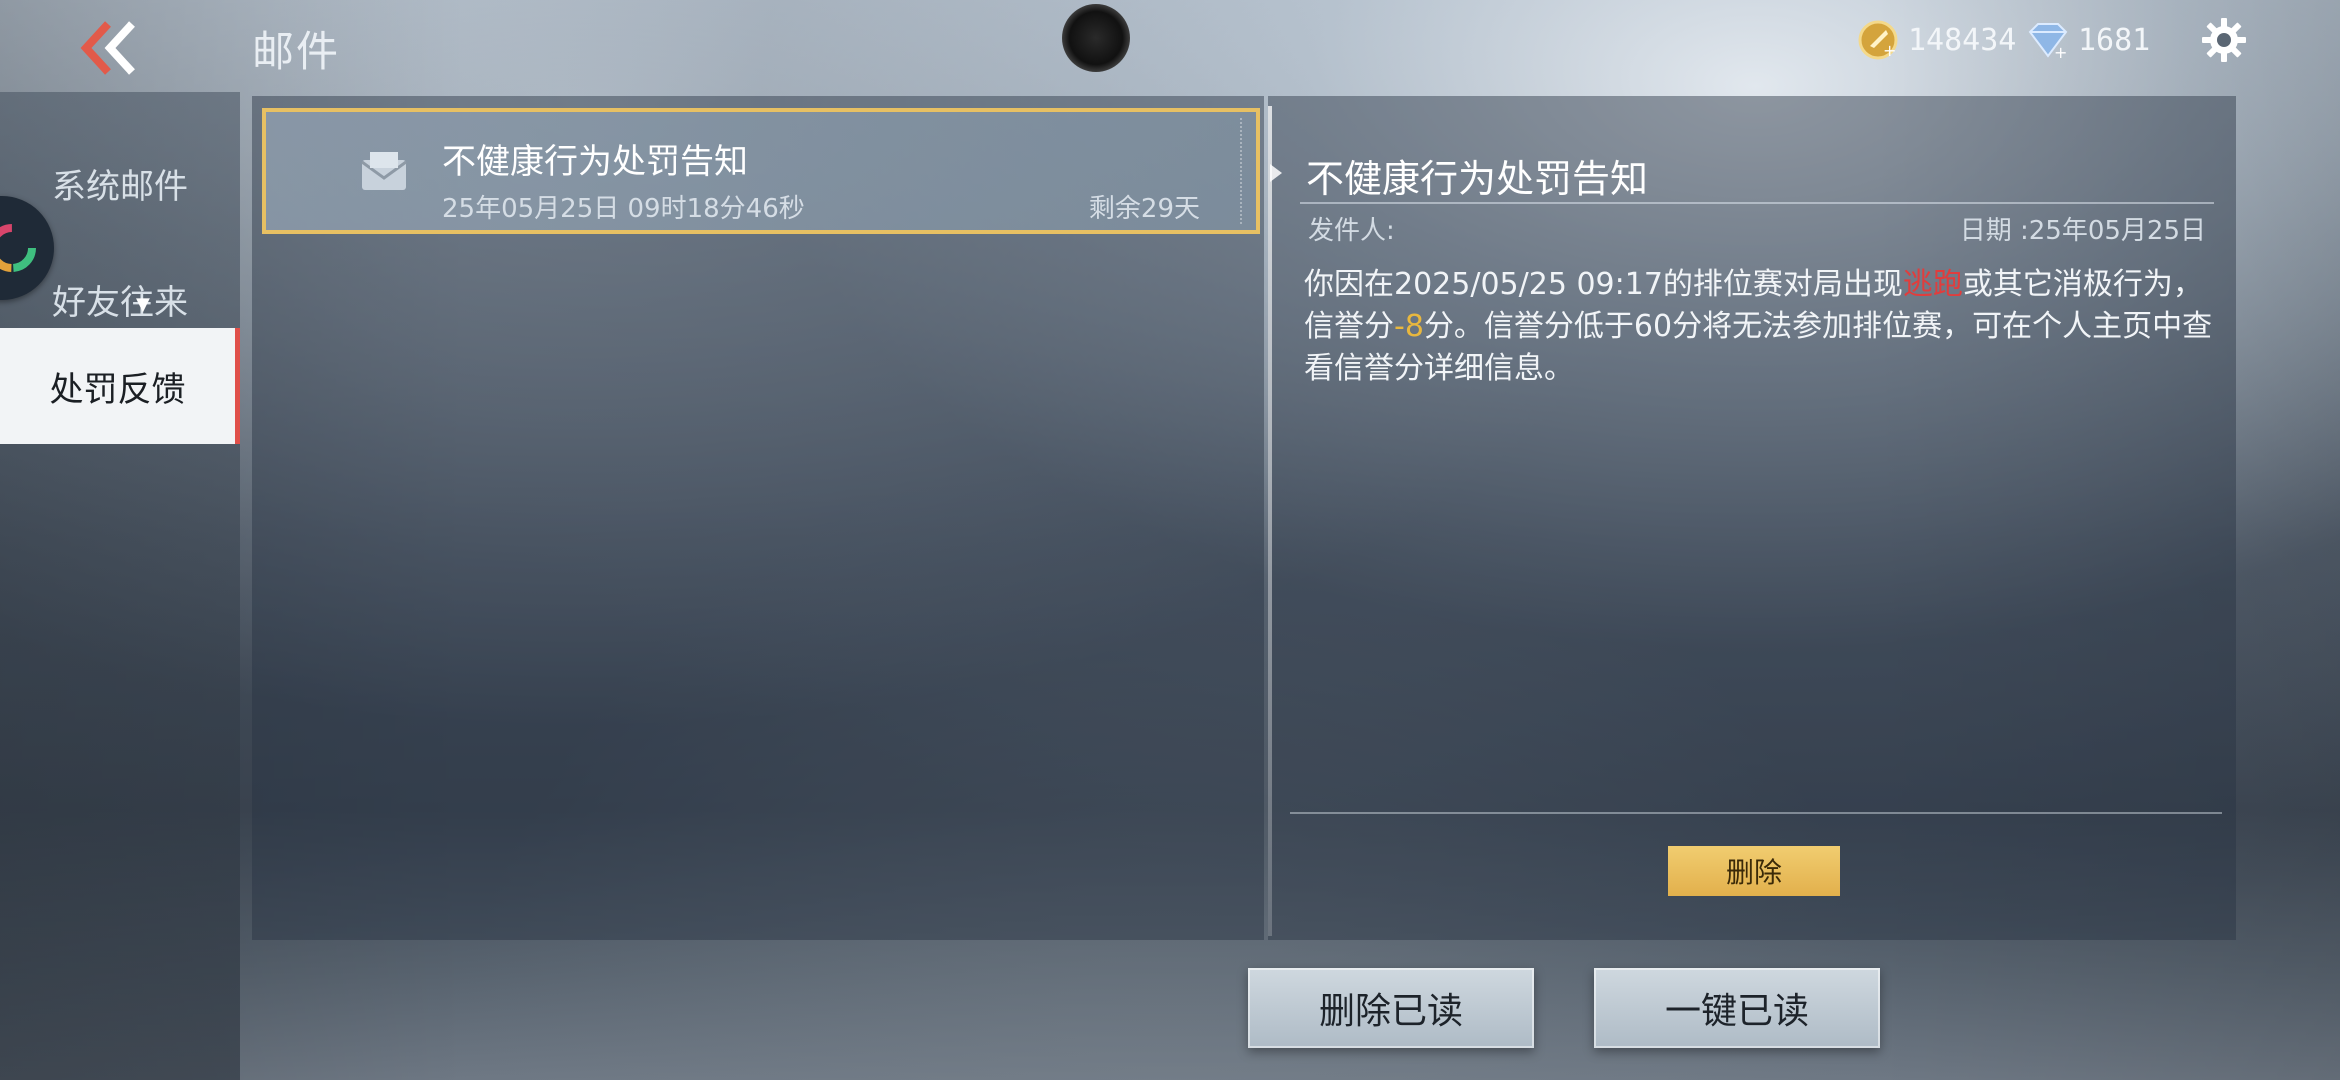 This screenshot has height=1080, width=2340. Describe the element at coordinates (120, 302) in the screenshot. I see `sidebar-item-label: 好友往来` at that location.